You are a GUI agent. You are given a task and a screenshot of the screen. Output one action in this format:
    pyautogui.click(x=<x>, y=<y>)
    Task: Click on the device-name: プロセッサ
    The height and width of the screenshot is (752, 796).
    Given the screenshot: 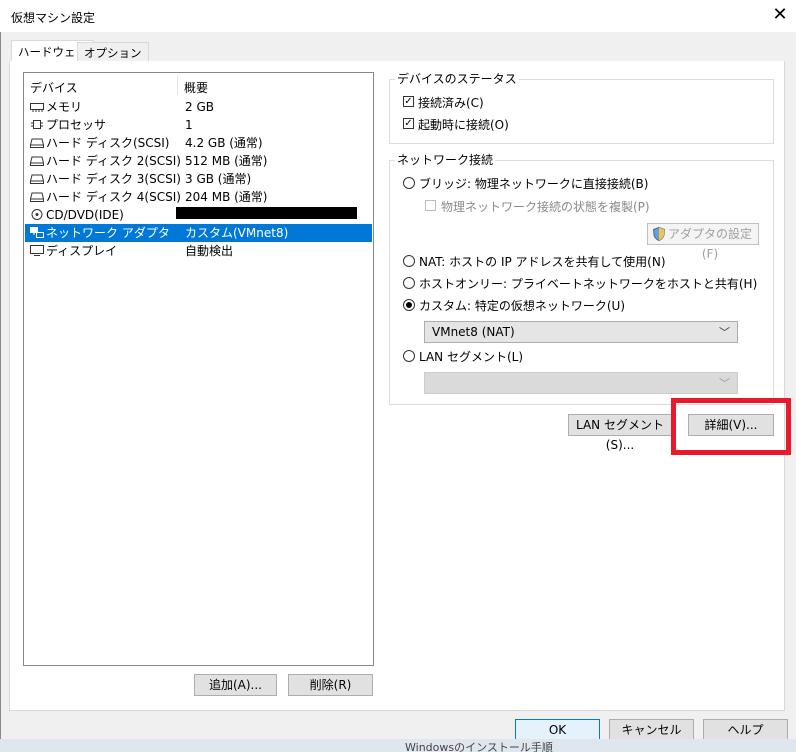 What is the action you would take?
    pyautogui.click(x=76, y=125)
    